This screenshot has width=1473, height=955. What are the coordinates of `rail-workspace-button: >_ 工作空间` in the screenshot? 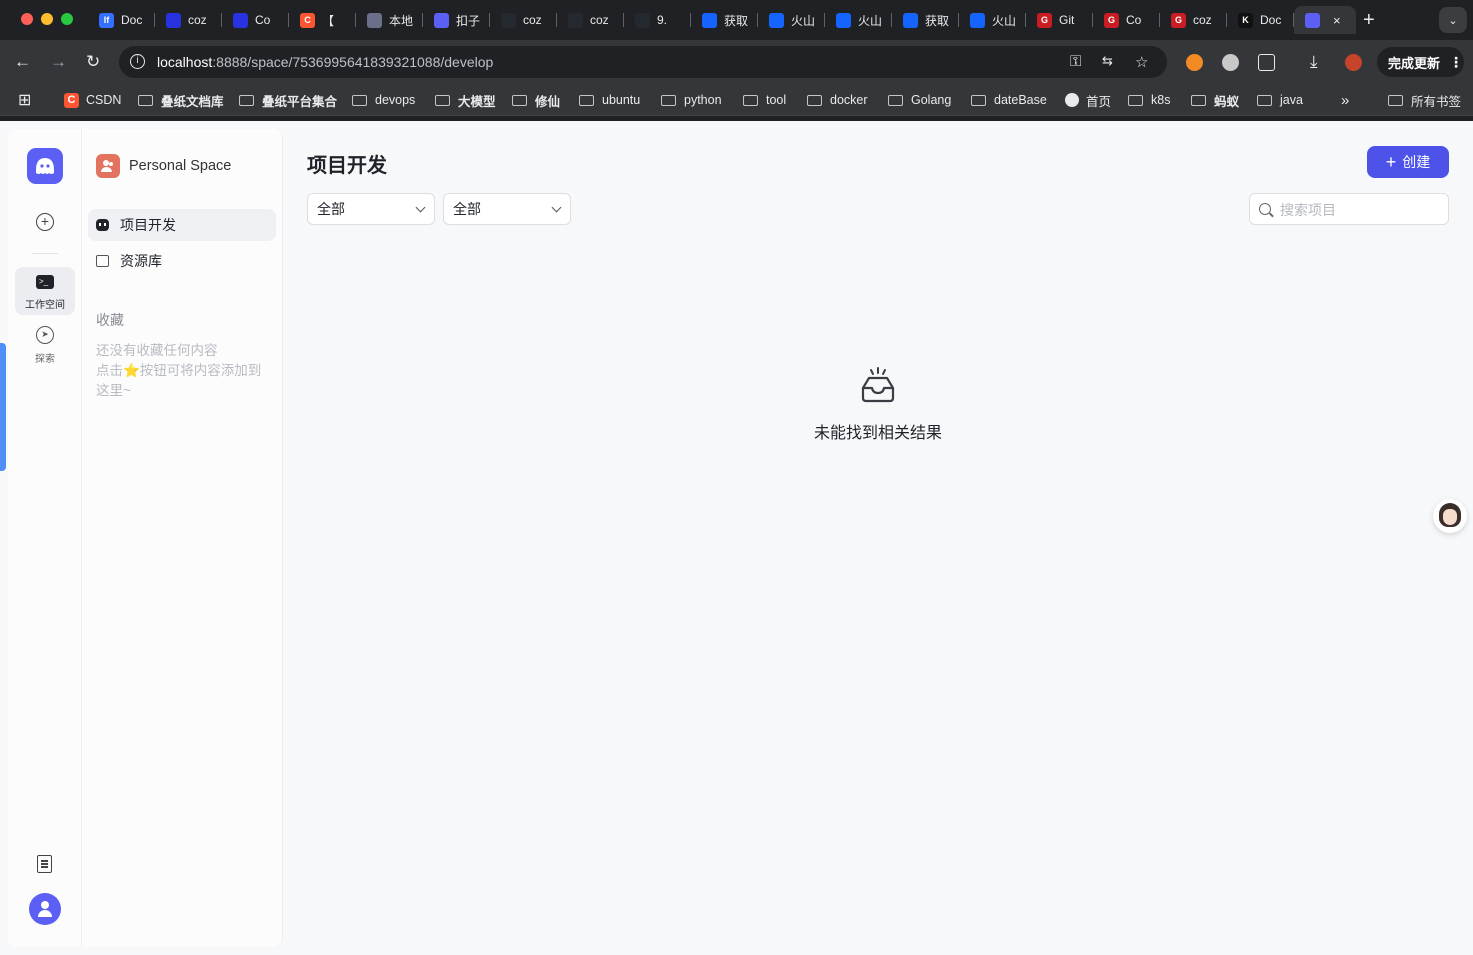 It's located at (45, 291).